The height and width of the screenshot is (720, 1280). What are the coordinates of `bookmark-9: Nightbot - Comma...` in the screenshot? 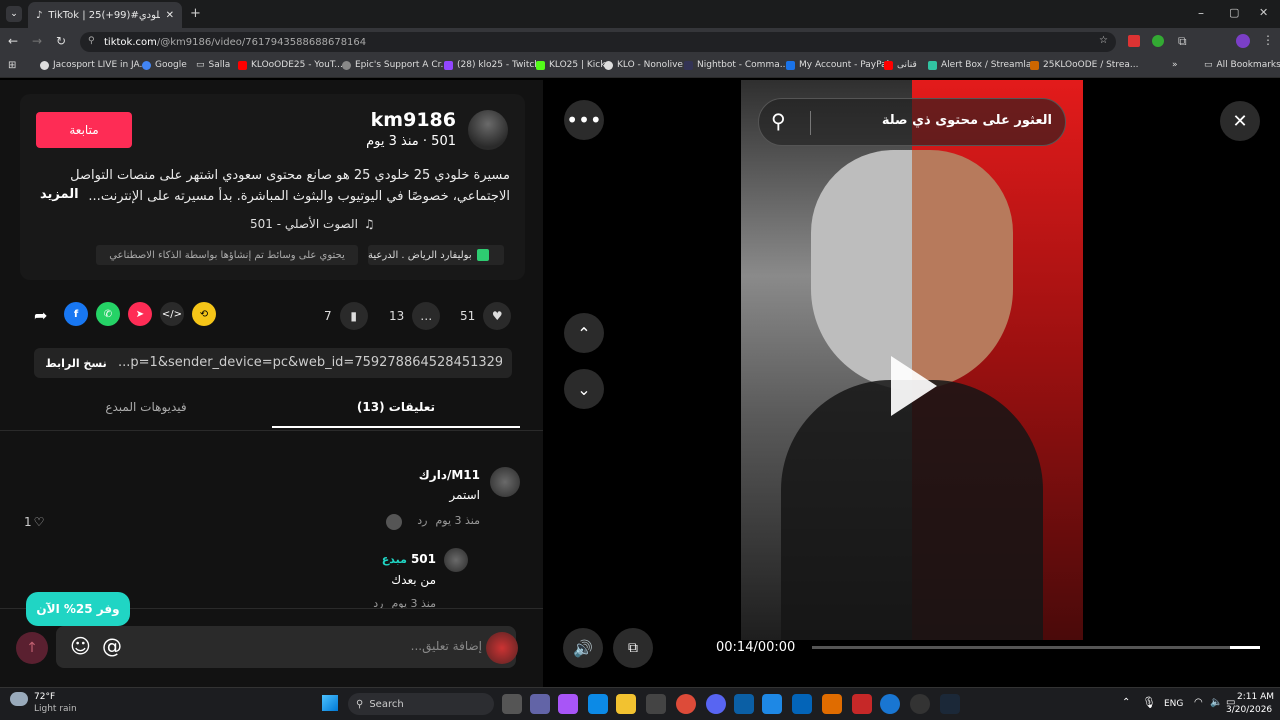 It's located at (736, 65).